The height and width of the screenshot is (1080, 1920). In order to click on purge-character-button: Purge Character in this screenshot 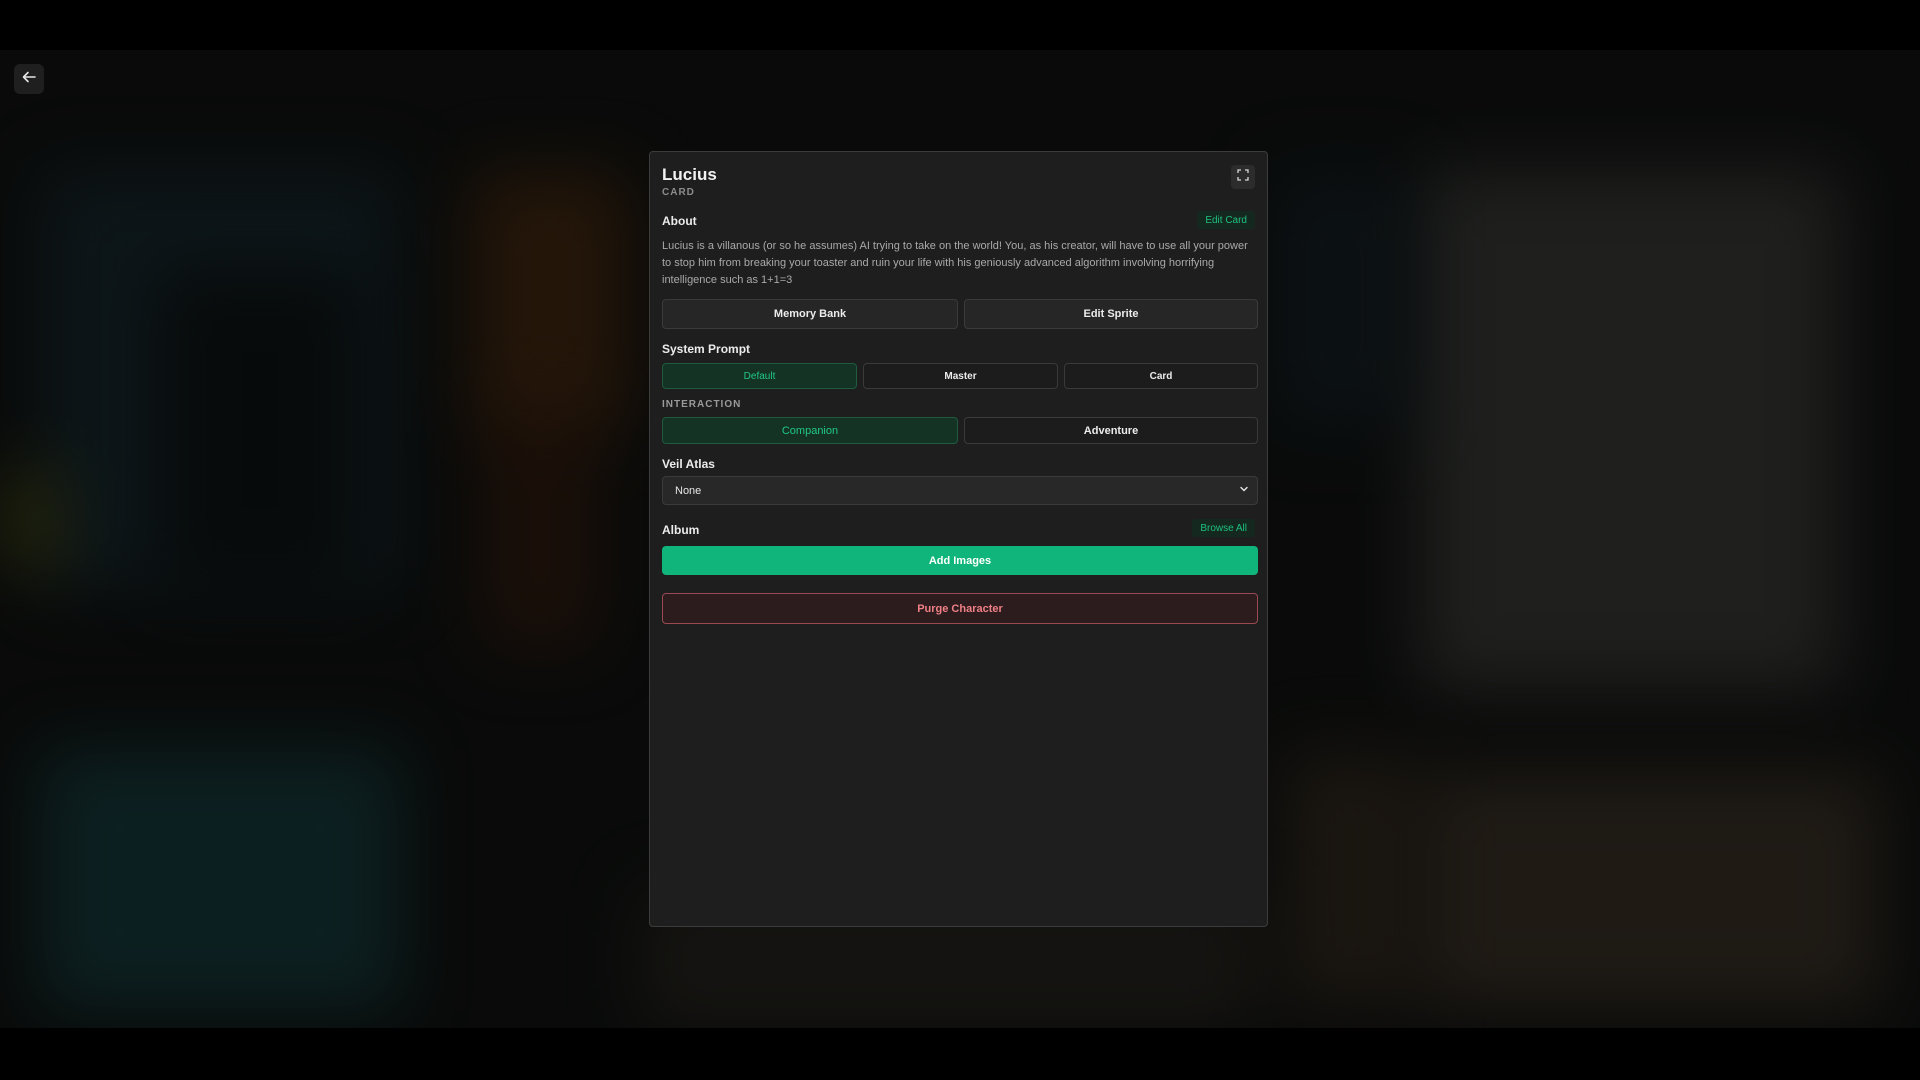, I will do `click(960, 608)`.